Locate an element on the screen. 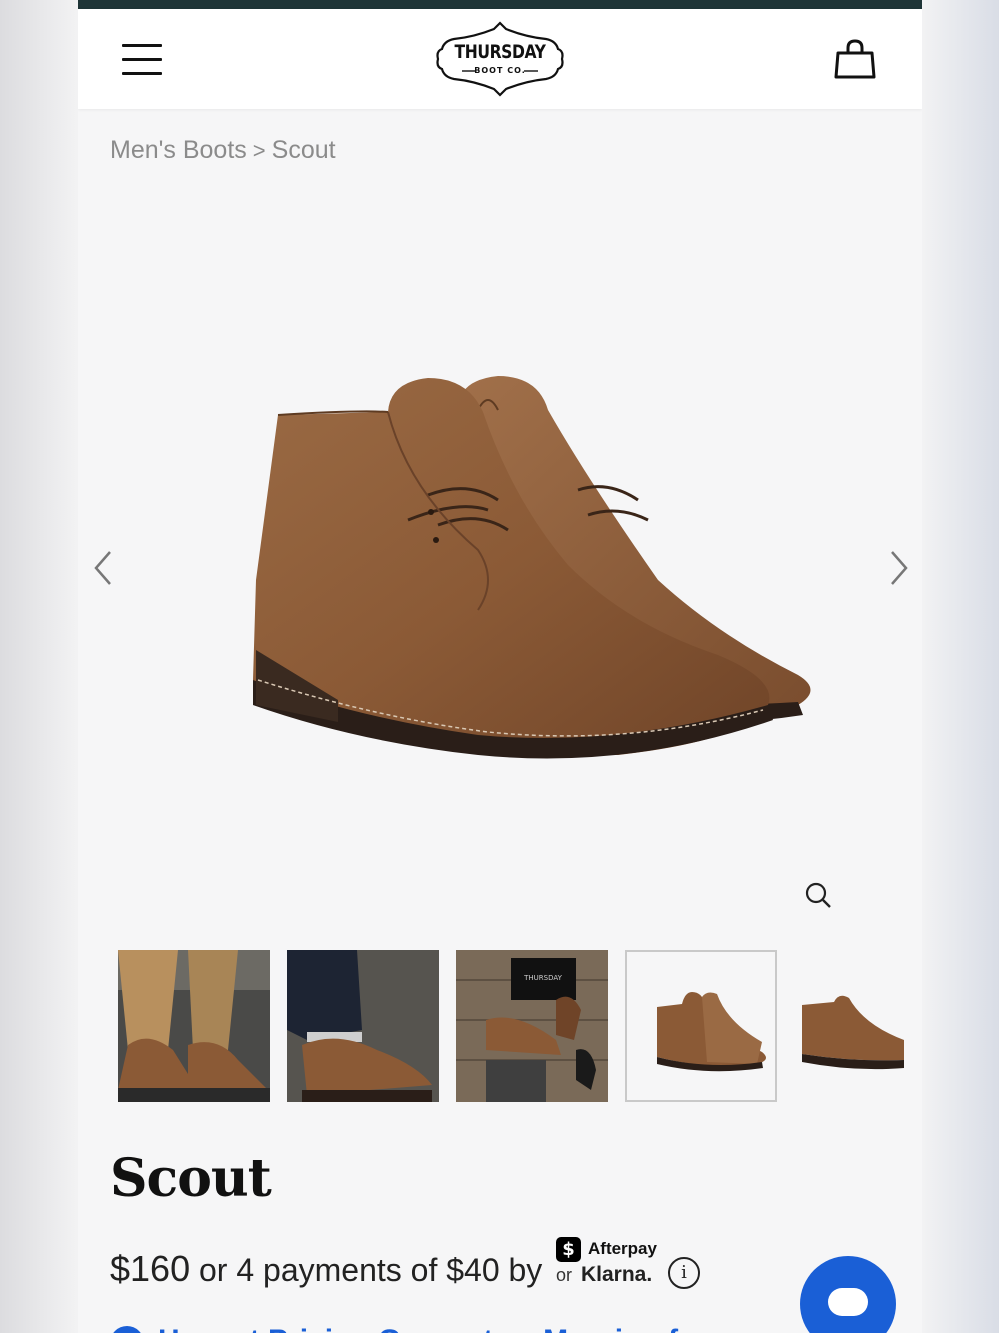 The height and width of the screenshot is (1333, 999). status-strip is located at coordinates (500, 4).